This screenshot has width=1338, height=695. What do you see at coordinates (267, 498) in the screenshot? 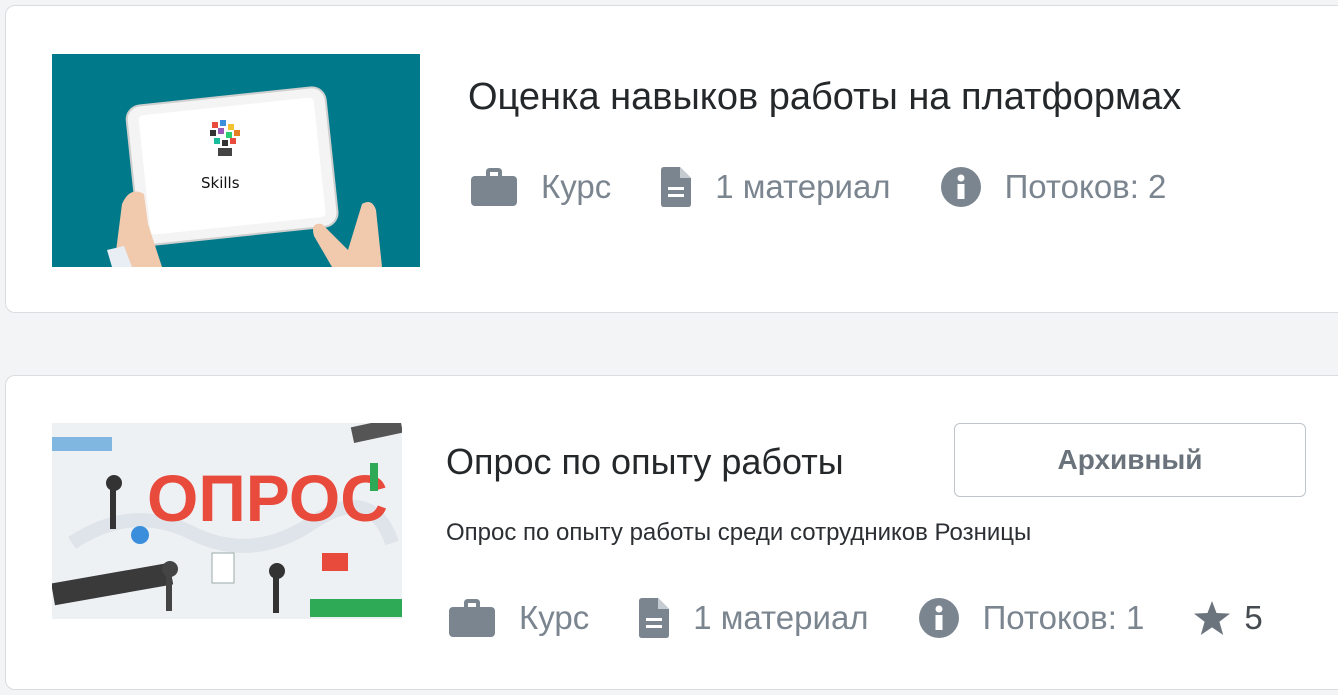
I see `opros-image-text: ОПРОС` at bounding box center [267, 498].